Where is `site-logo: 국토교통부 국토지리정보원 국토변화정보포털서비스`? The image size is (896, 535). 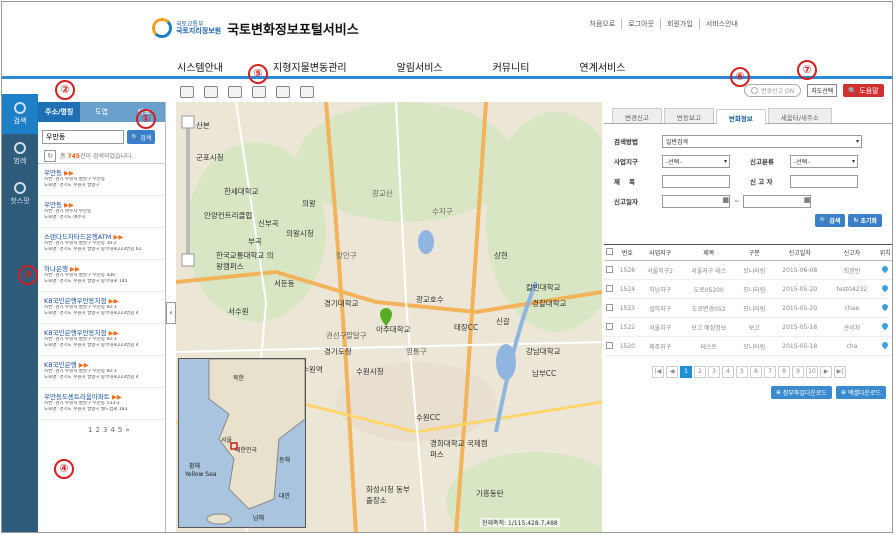 site-logo: 국토교통부 국토지리정보원 국토변화정보포털서비스 is located at coordinates (255, 28).